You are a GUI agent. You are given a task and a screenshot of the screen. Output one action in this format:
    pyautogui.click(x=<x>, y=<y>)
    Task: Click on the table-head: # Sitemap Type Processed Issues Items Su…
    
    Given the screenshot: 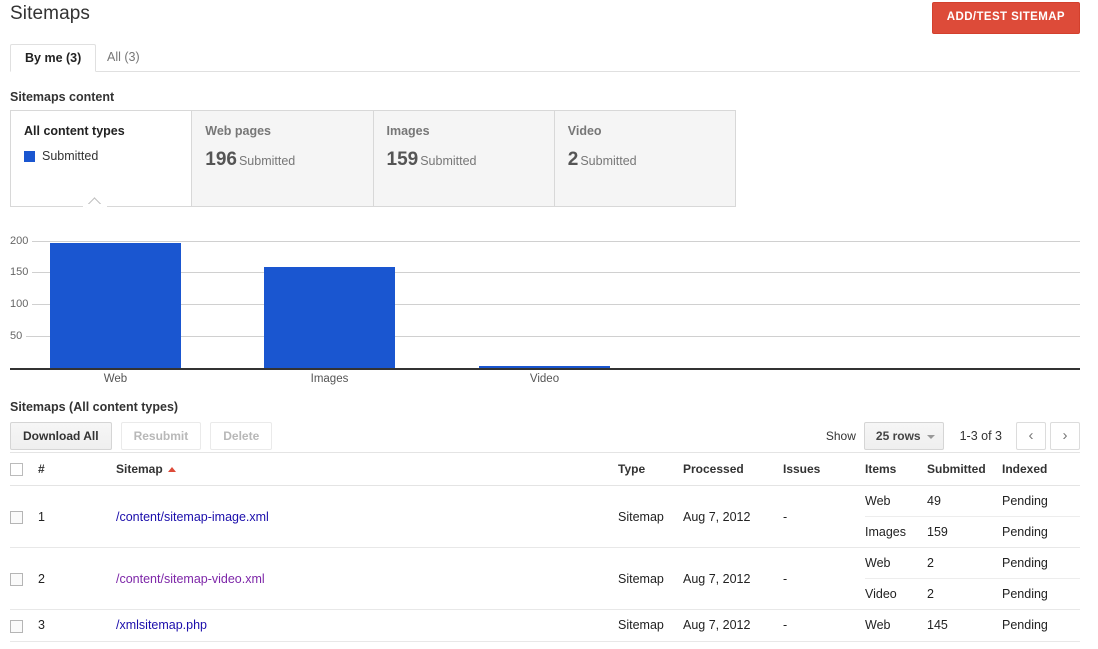 What is the action you would take?
    pyautogui.click(x=545, y=469)
    